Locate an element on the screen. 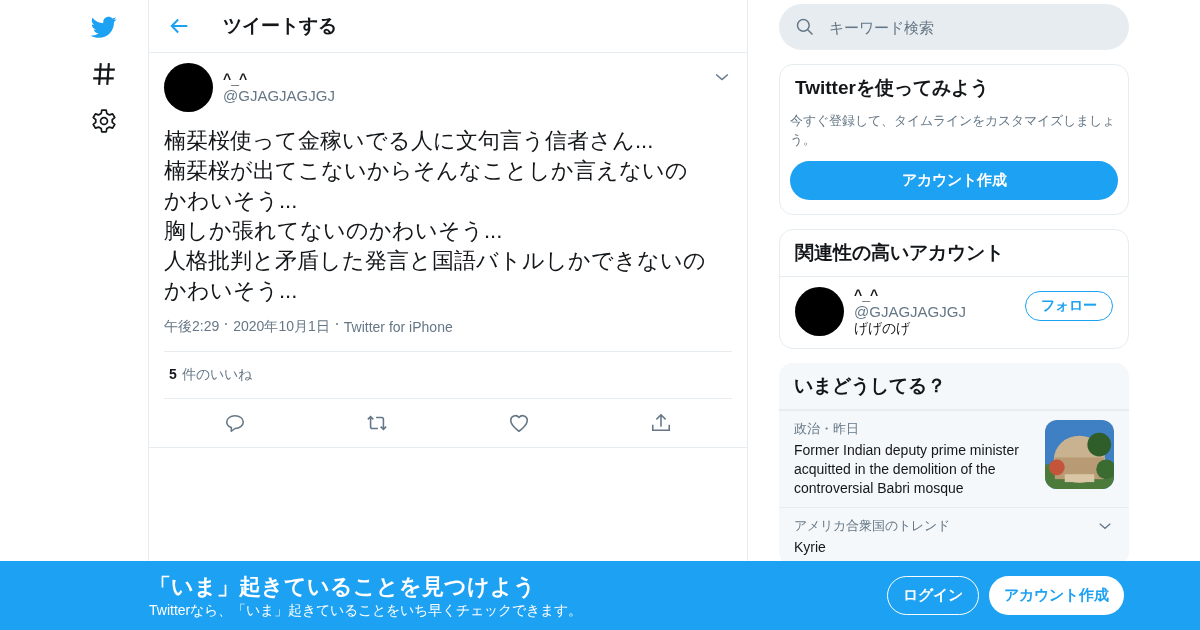 The width and height of the screenshot is (1200, 630). trend-headline: Kyrie is located at coordinates (940, 547).